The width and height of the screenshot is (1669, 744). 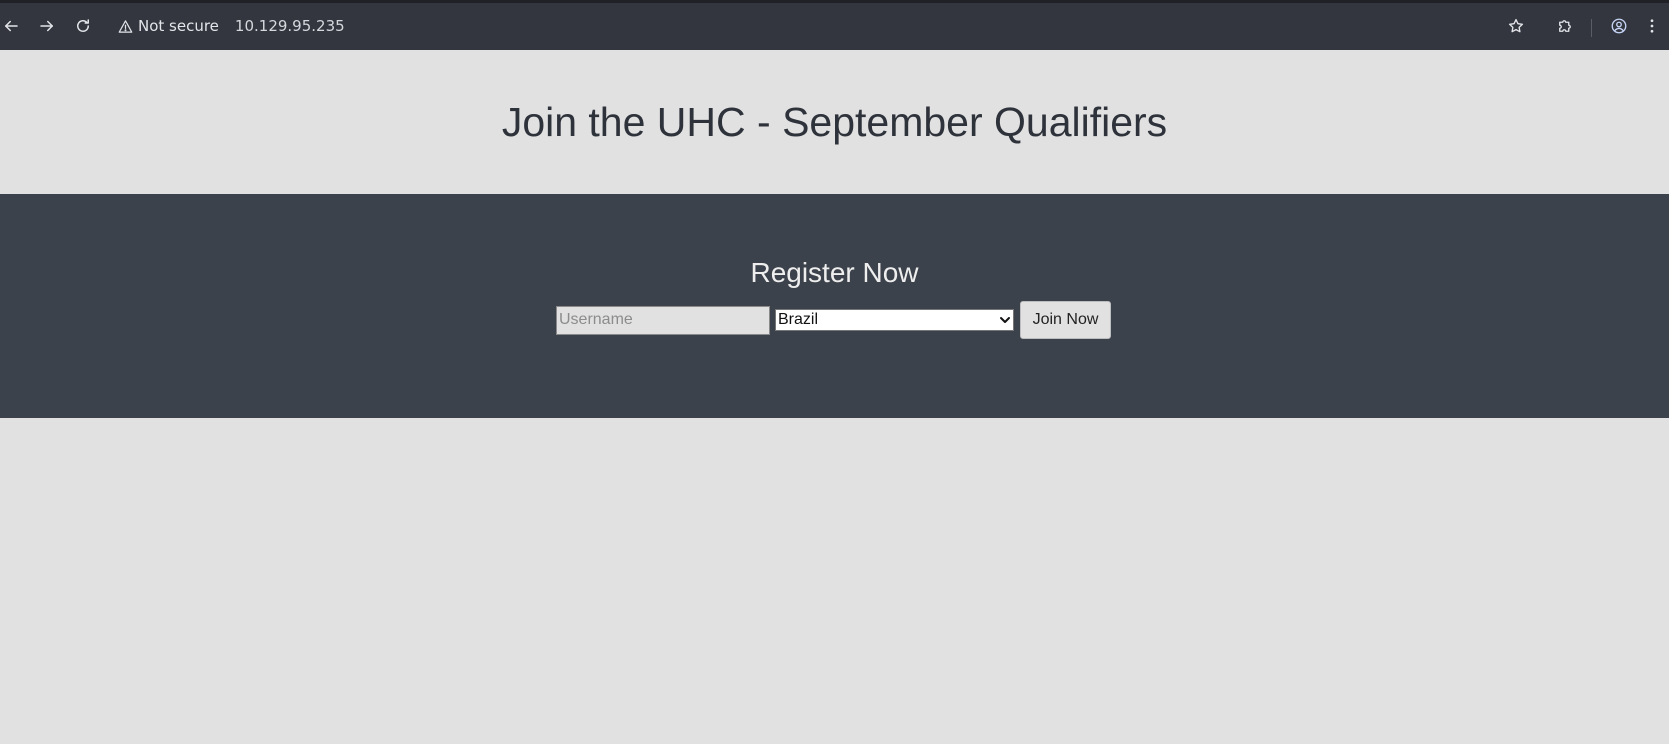 I want to click on reload-button, so click(x=83, y=26).